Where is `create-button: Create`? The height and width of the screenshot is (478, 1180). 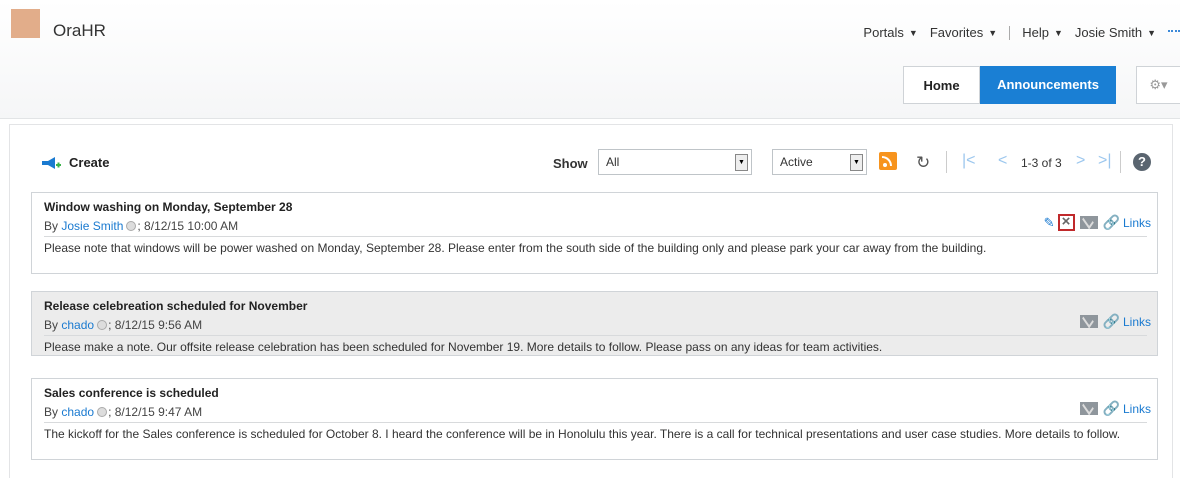 create-button: Create is located at coordinates (75, 162).